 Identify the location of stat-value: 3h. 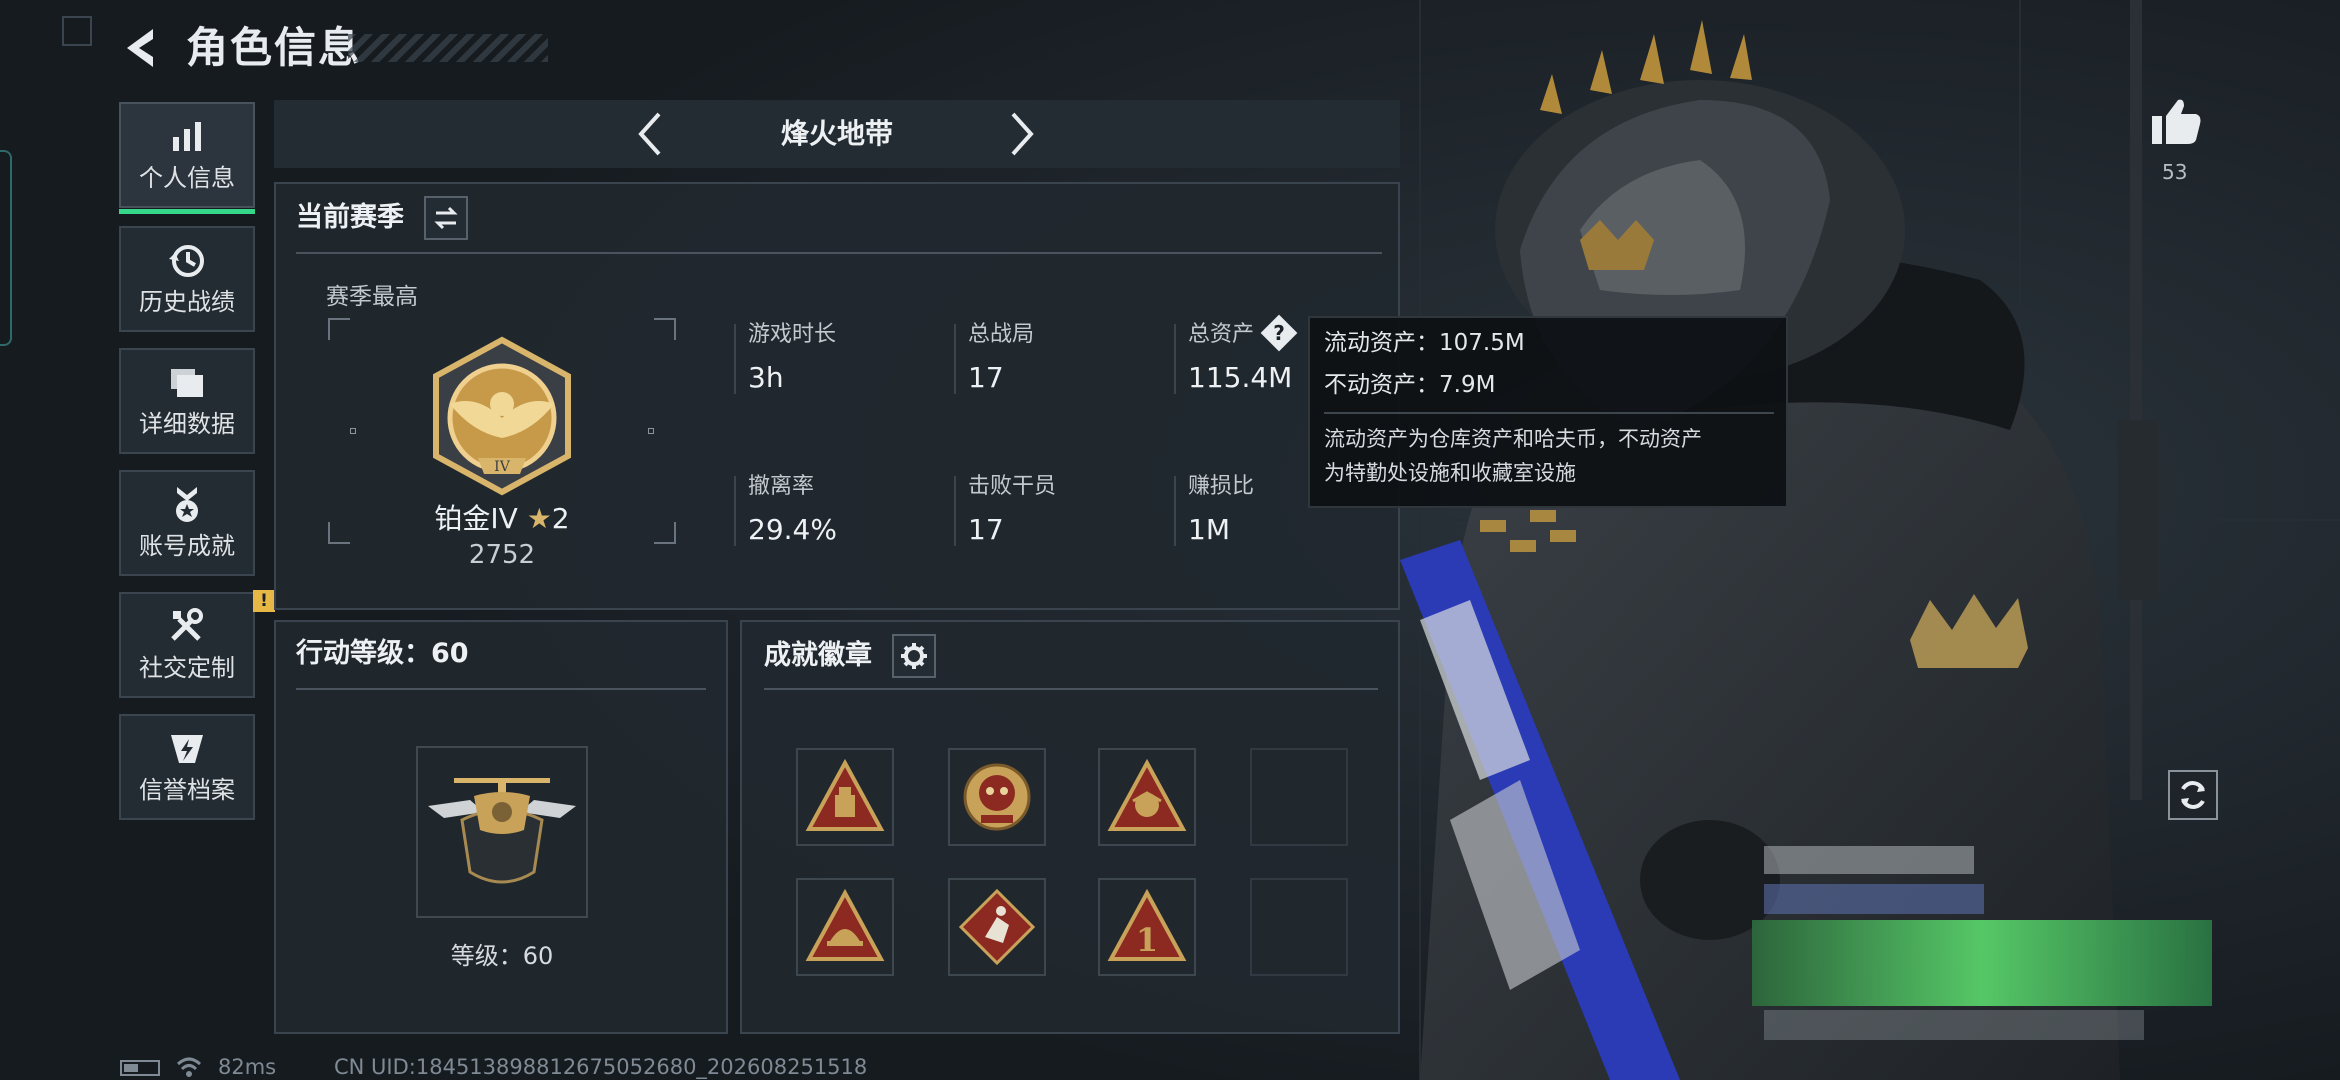
(766, 377).